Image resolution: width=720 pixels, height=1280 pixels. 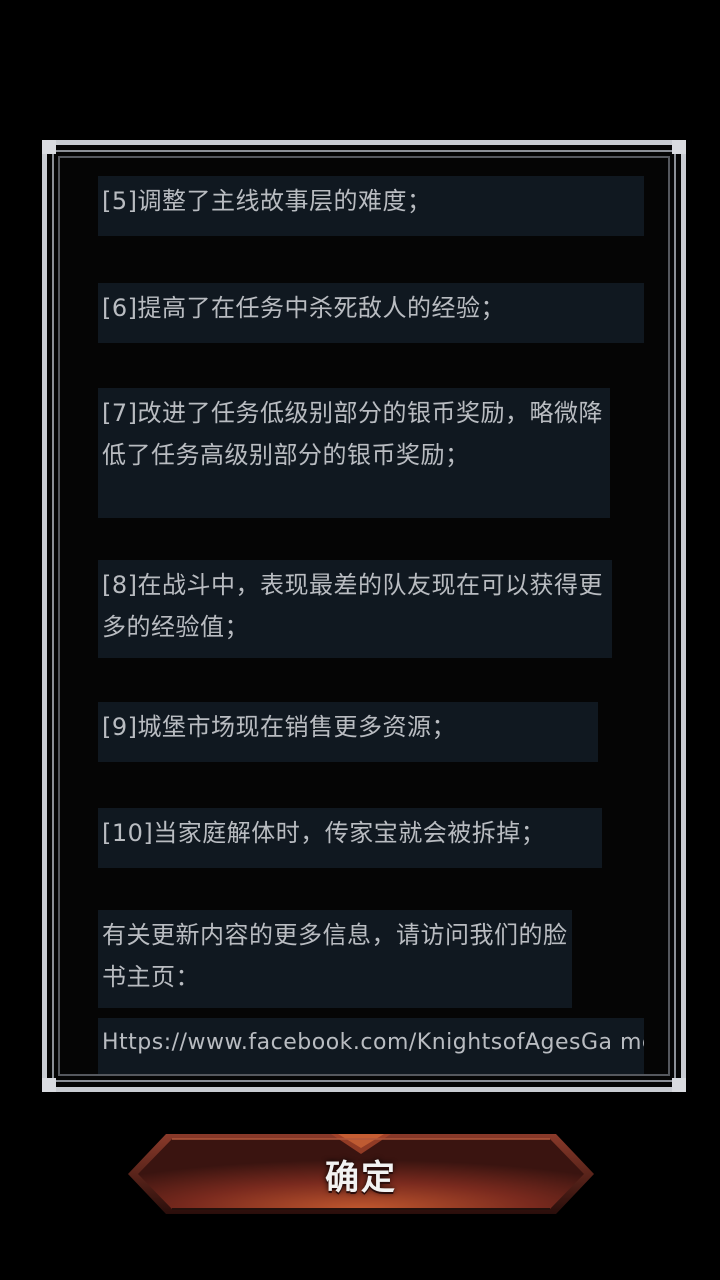 What do you see at coordinates (355, 609) in the screenshot?
I see `note-item-8: [8]在战斗中，表现最差的队友现在可以获得更多的经验值；` at bounding box center [355, 609].